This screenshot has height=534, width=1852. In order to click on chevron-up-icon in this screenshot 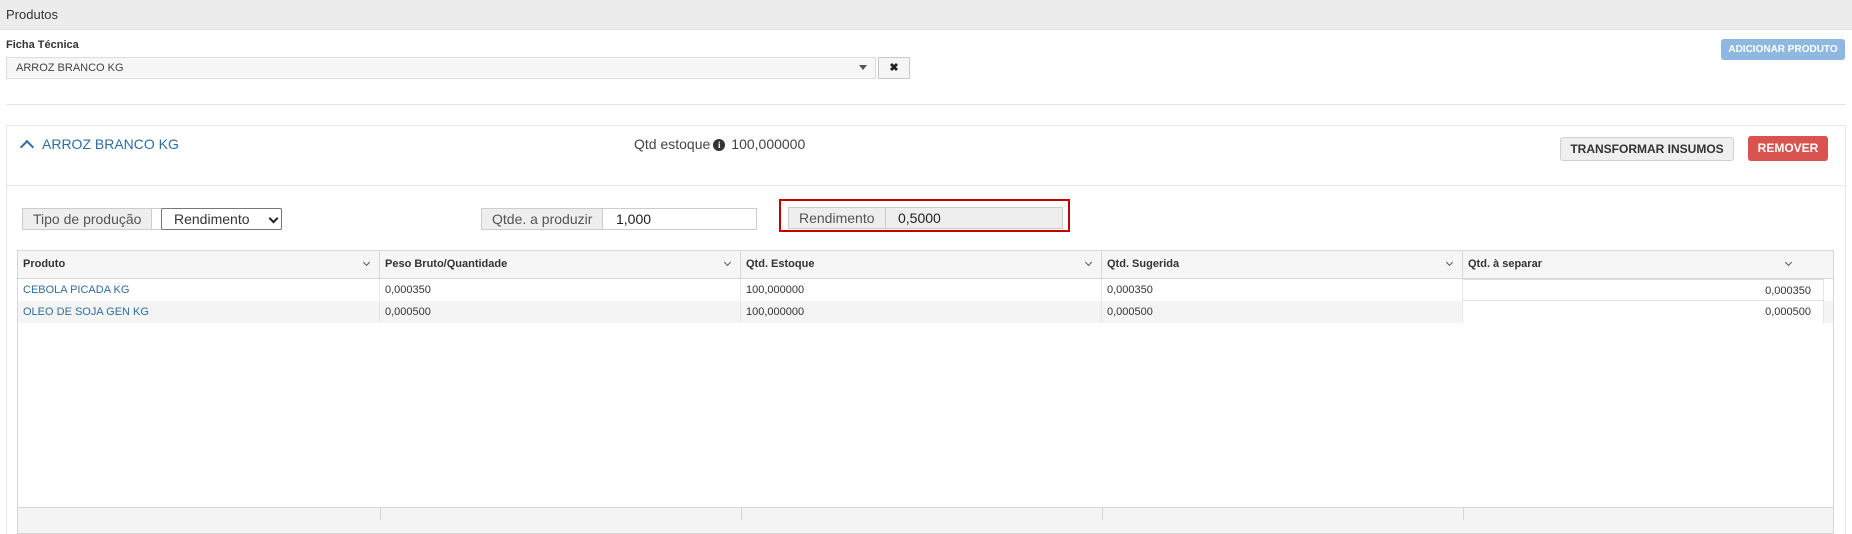, I will do `click(27, 147)`.